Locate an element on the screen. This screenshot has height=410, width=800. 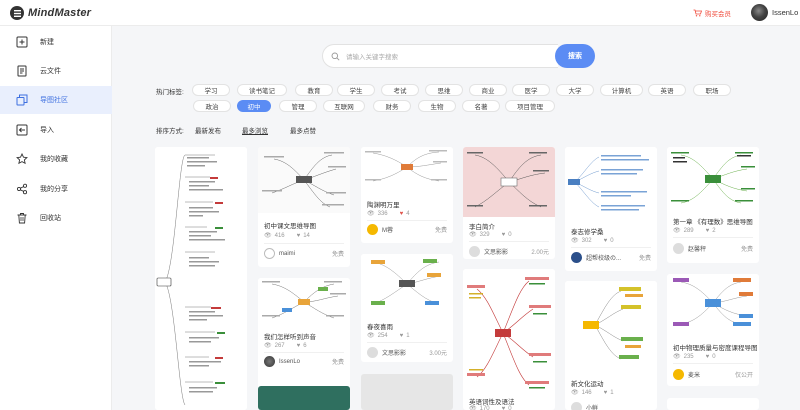
card-author: IssenLo is located at coordinates (282, 361).